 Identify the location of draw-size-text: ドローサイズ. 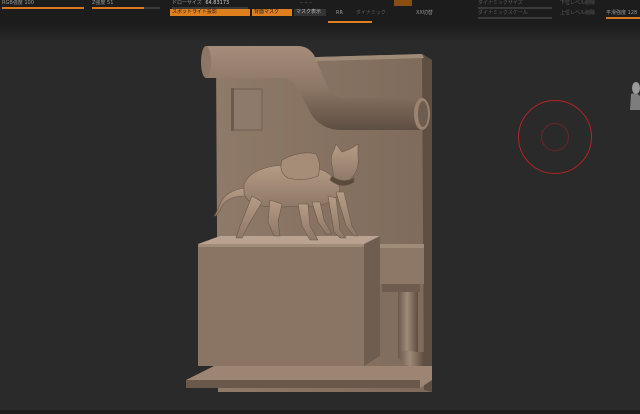
(187, 3).